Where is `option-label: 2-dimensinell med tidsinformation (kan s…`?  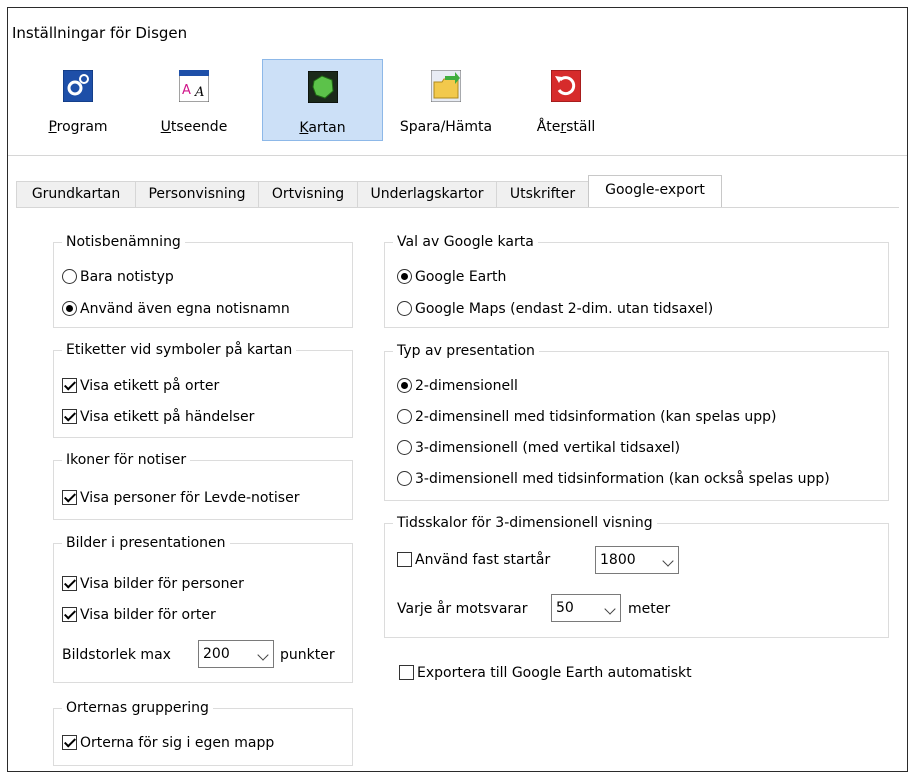
option-label: 2-dimensinell med tidsinformation (kan s… is located at coordinates (596, 417).